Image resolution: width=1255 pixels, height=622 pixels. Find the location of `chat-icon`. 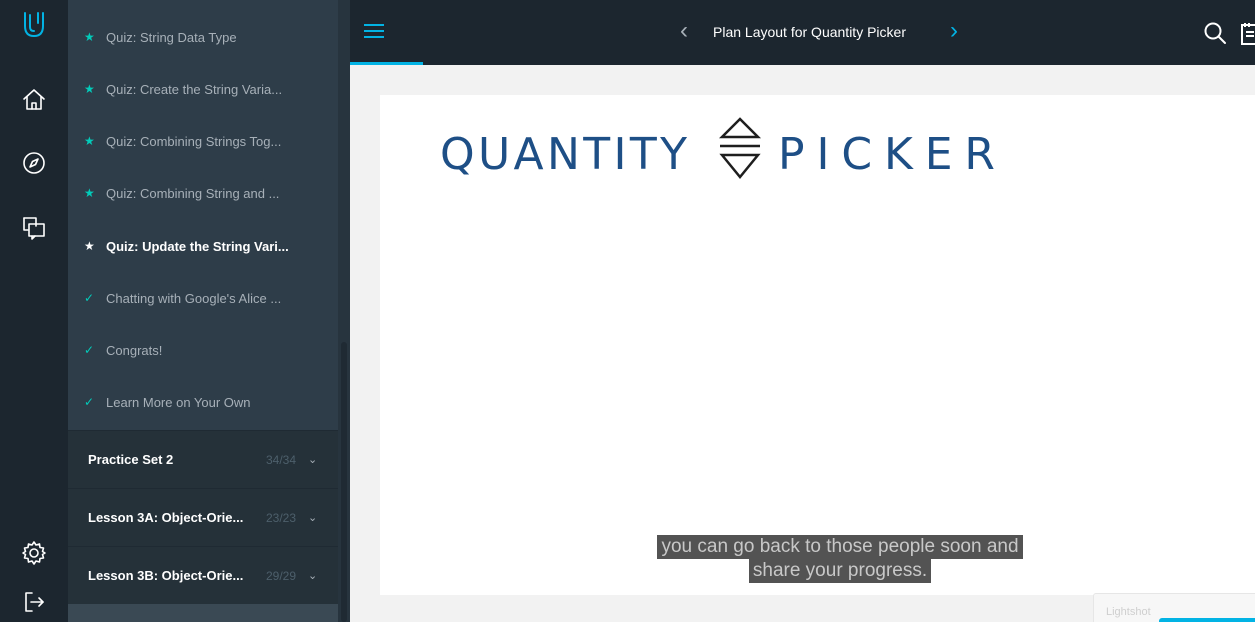

chat-icon is located at coordinates (34, 228).